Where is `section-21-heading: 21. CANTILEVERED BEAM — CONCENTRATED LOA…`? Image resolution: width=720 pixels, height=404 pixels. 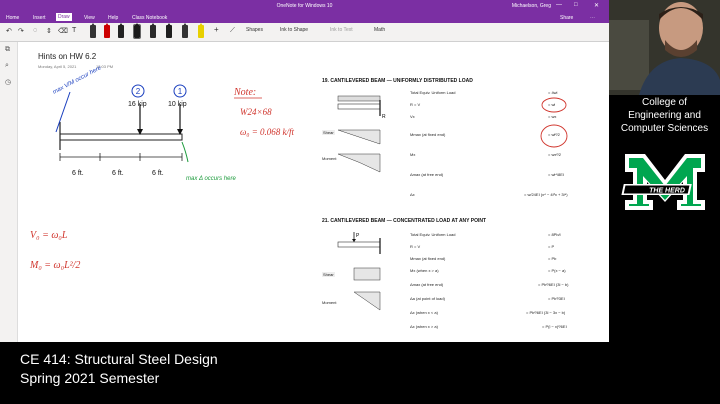
section-21-heading: 21. CANTILEVERED BEAM — CONCENTRATED LOA… is located at coordinates (404, 221).